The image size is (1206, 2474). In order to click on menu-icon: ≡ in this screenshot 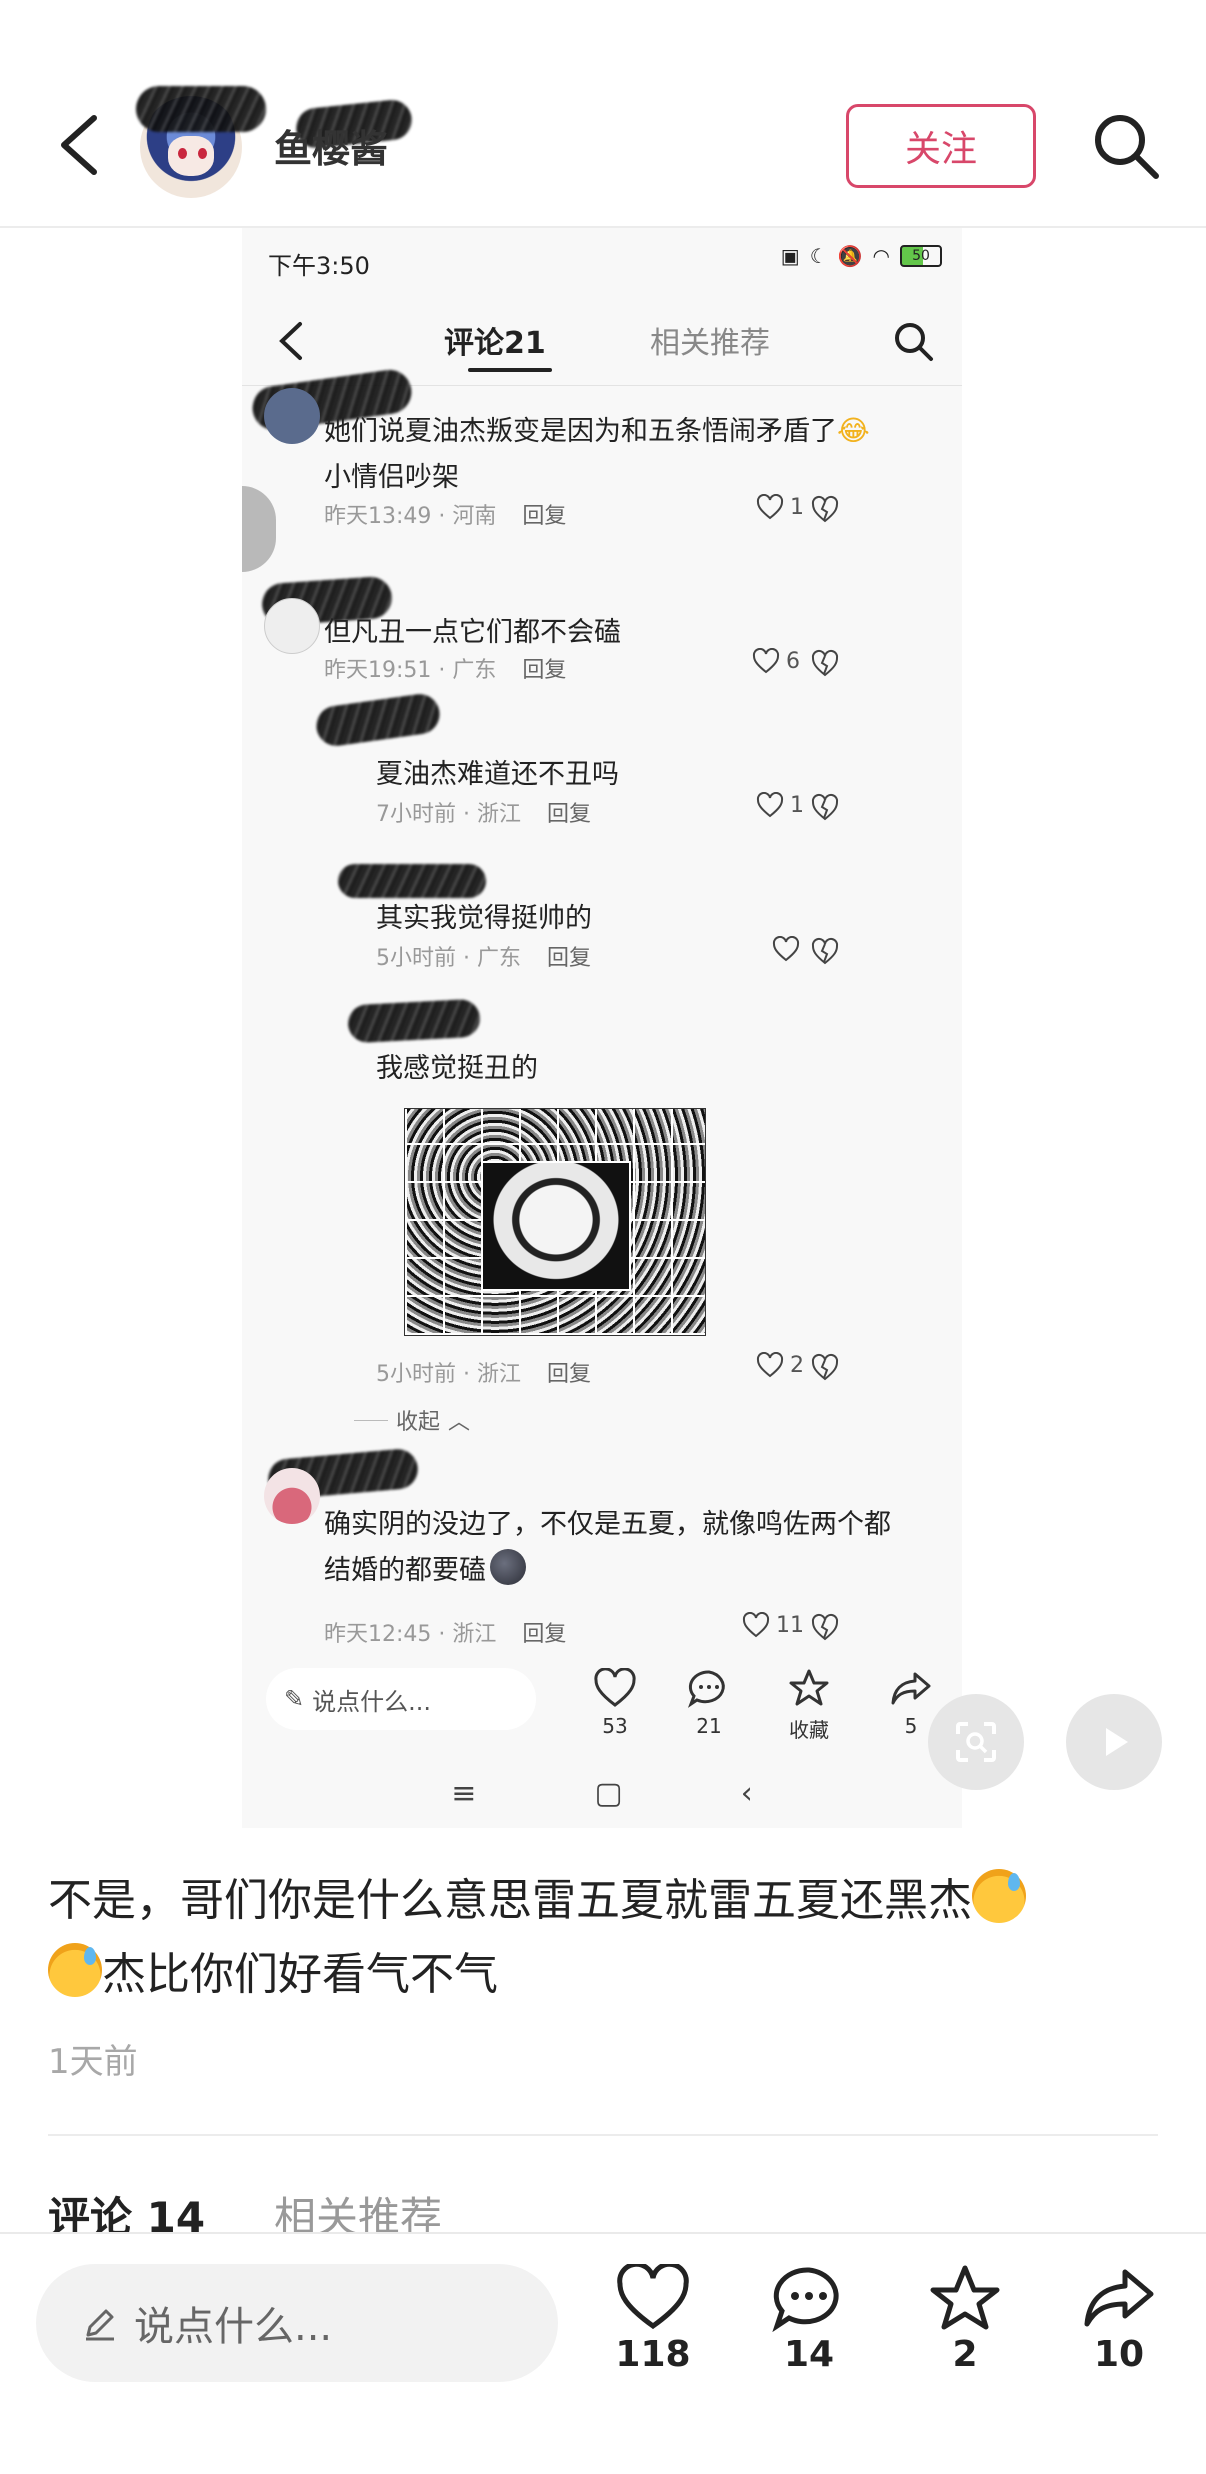, I will do `click(464, 1793)`.